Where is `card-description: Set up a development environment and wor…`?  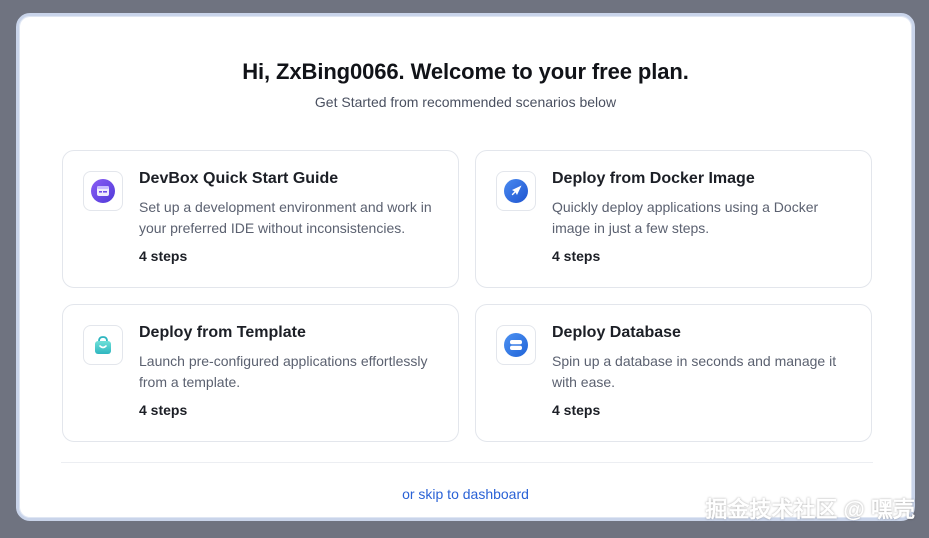
card-description: Set up a development environment and wor… is located at coordinates (285, 217).